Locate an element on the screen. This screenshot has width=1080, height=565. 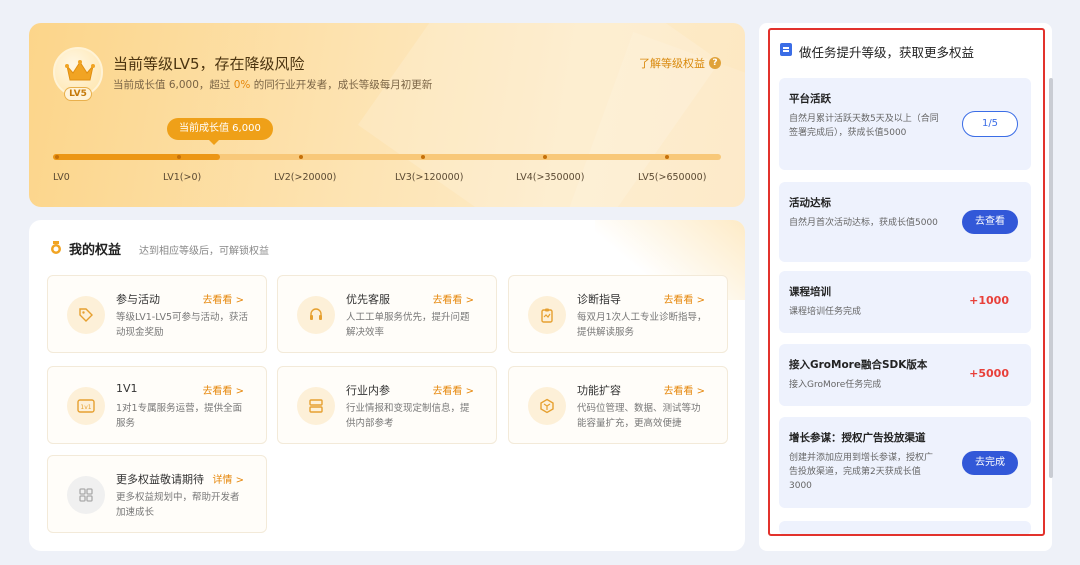
benefit-card: 诊断指导 去看看 > 每双月1次人工专业诊断指导，提供解读服务 is located at coordinates (618, 314).